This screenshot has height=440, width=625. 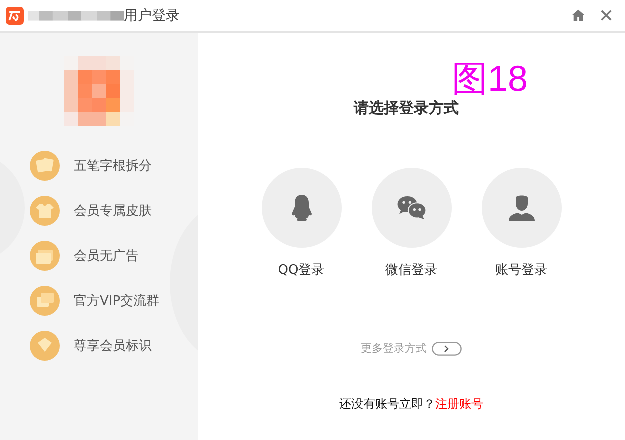 I want to click on register-link: 注册账号, so click(x=460, y=404).